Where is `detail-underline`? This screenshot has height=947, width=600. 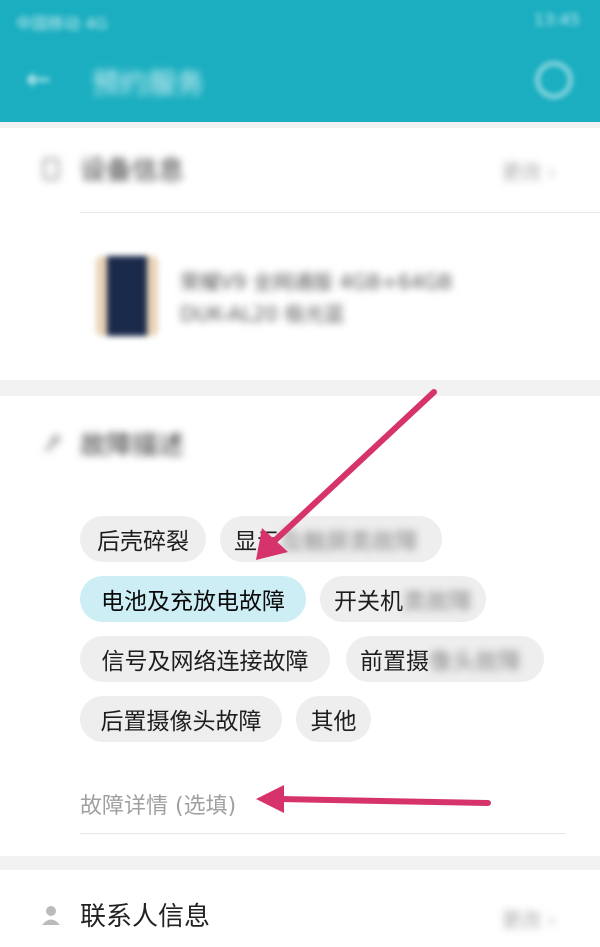 detail-underline is located at coordinates (323, 833).